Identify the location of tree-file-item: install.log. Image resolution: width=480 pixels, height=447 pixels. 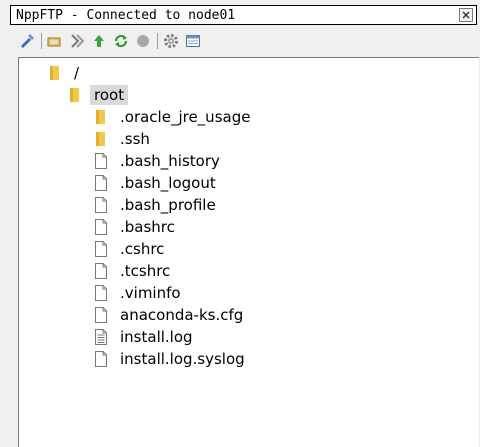
(145, 337).